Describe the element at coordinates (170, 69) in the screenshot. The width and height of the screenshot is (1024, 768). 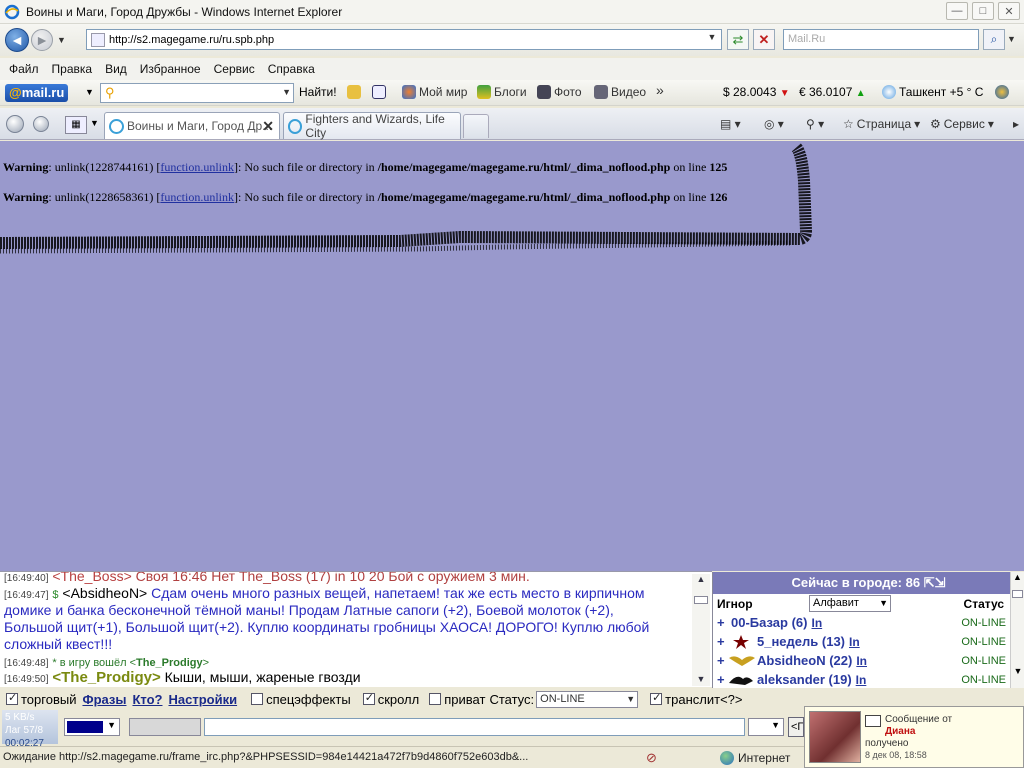
I see `menu-favorites: Избранное` at that location.